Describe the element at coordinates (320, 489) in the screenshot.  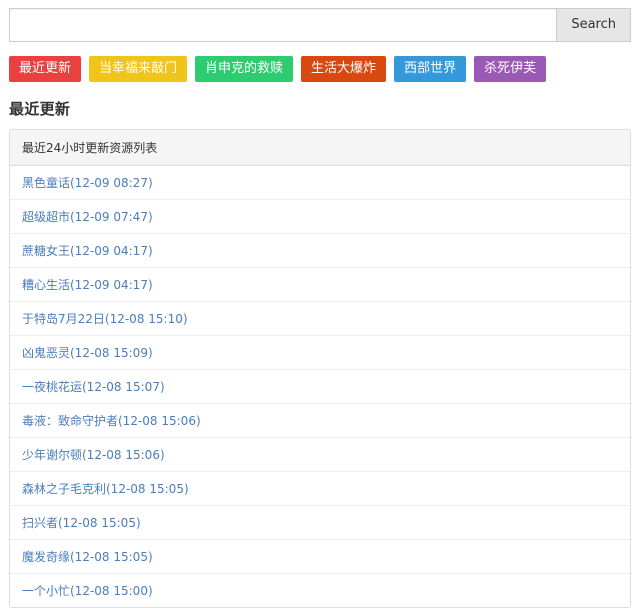
I see `list-item: 森林之子毛克利(12-08 15:05)` at that location.